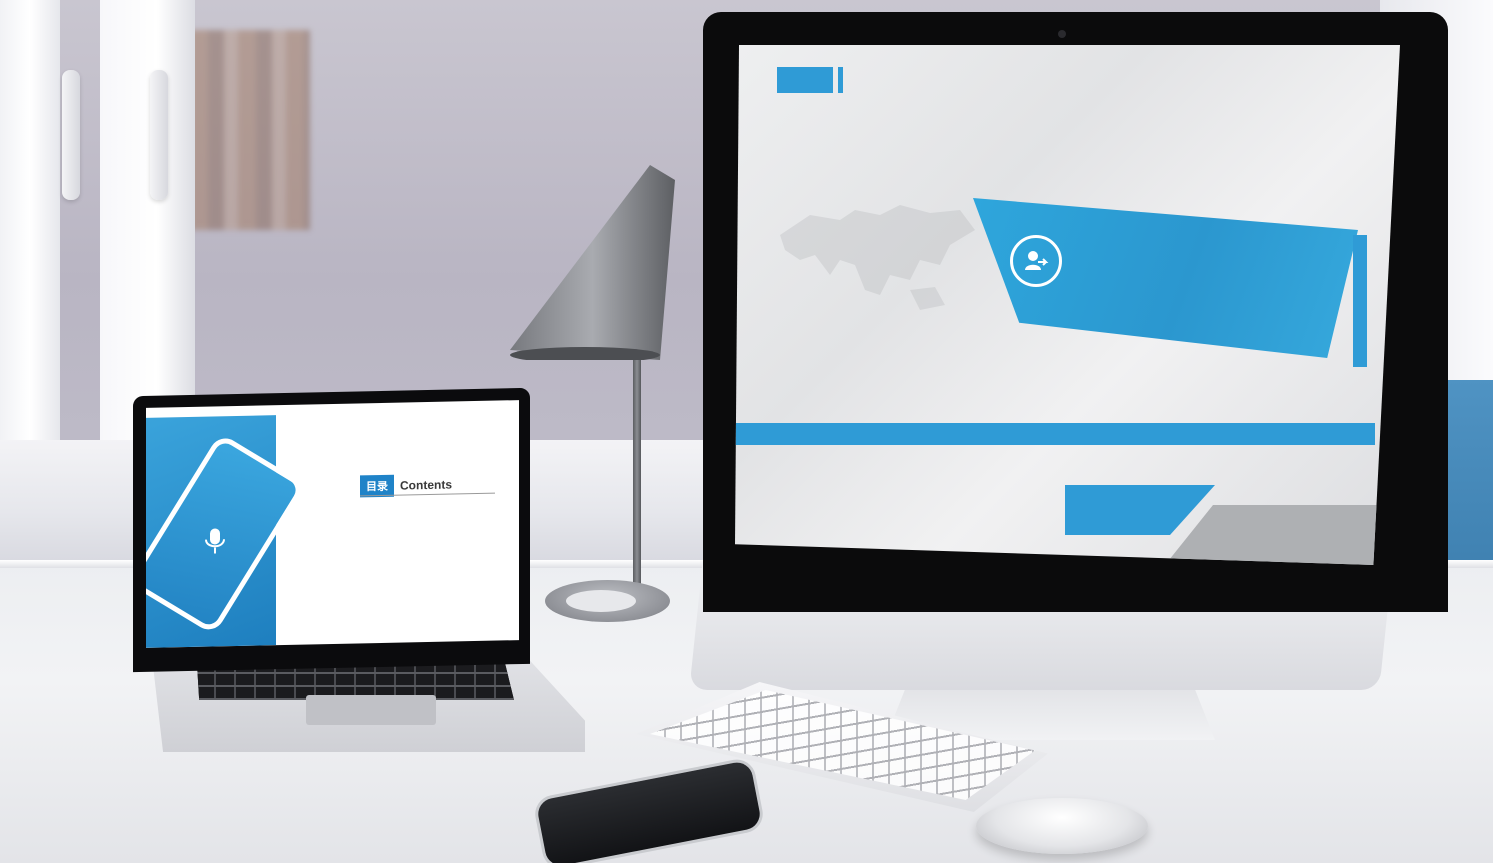 This screenshot has height=863, width=1493. Describe the element at coordinates (601, 601) in the screenshot. I see `lamp-base-ring` at that location.